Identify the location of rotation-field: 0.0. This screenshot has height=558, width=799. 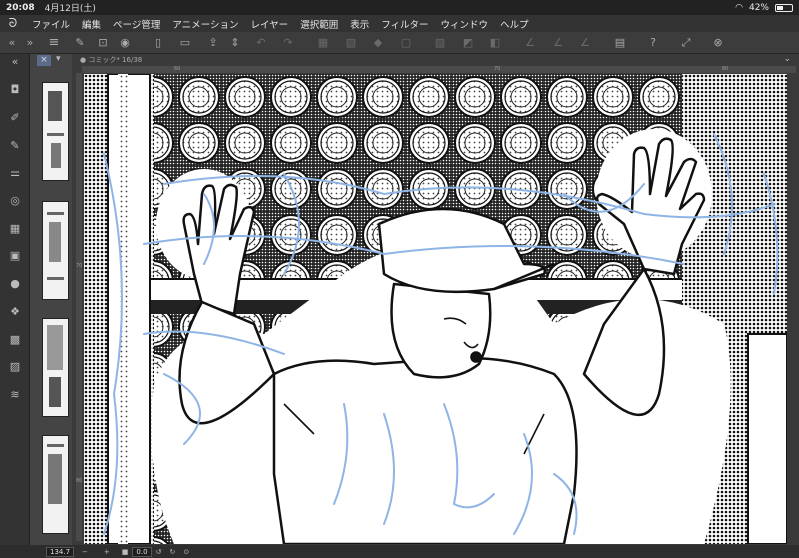
(142, 551).